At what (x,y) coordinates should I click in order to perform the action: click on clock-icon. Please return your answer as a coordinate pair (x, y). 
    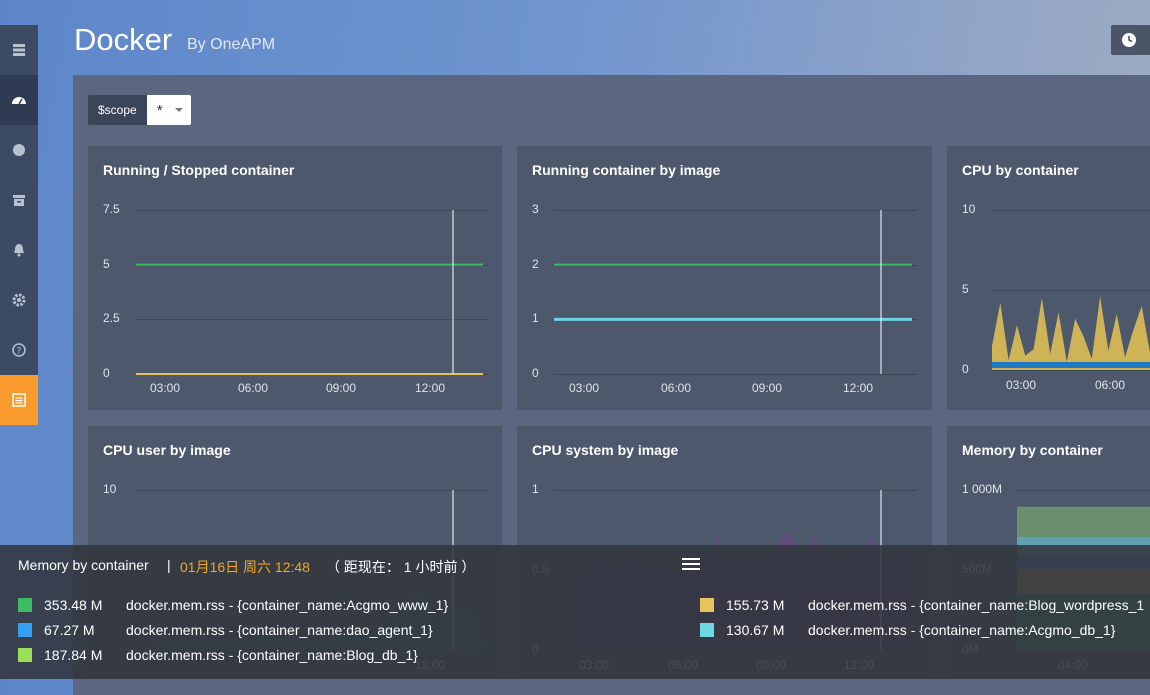
    Looking at the image, I should click on (1129, 40).